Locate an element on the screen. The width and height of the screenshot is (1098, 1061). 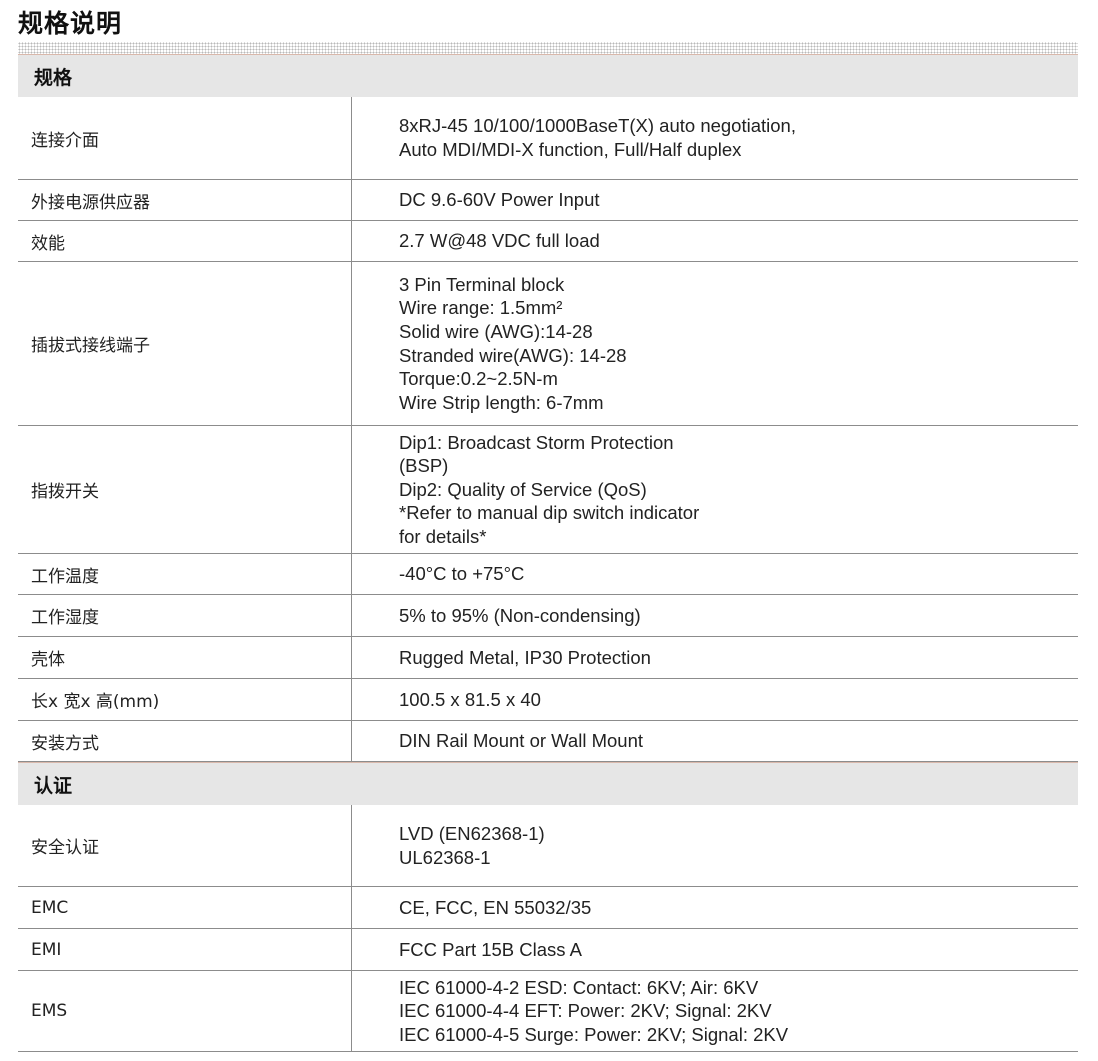
row-label: 插拔式接线端子 is located at coordinates (185, 343).